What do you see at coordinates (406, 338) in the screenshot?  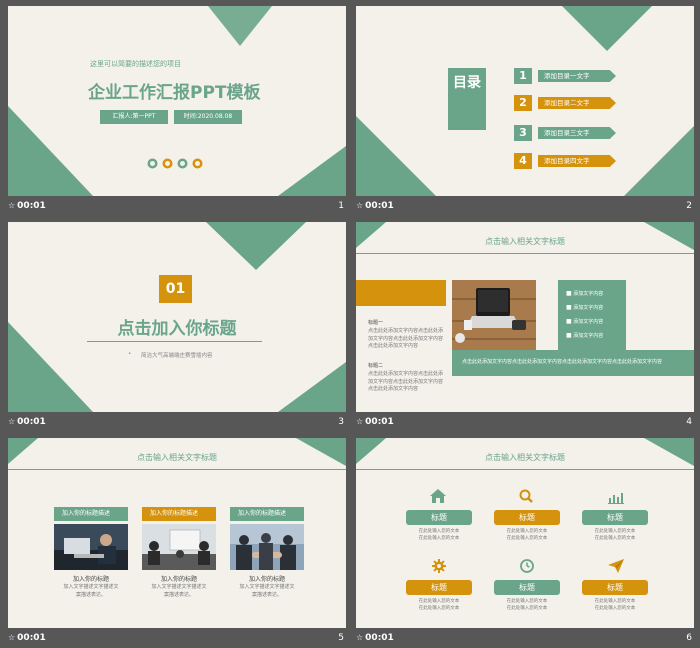 I see `text-one: 点击此处添加文字内容点击此处添加文字内容点击此处添加文字内容点击此处添加文字内容` at bounding box center [406, 338].